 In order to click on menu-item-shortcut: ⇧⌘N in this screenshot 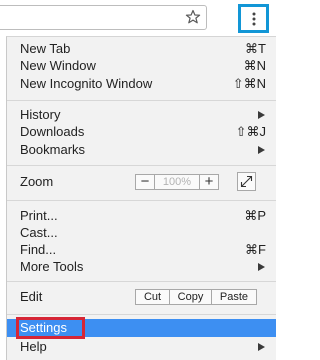, I will do `click(249, 83)`.